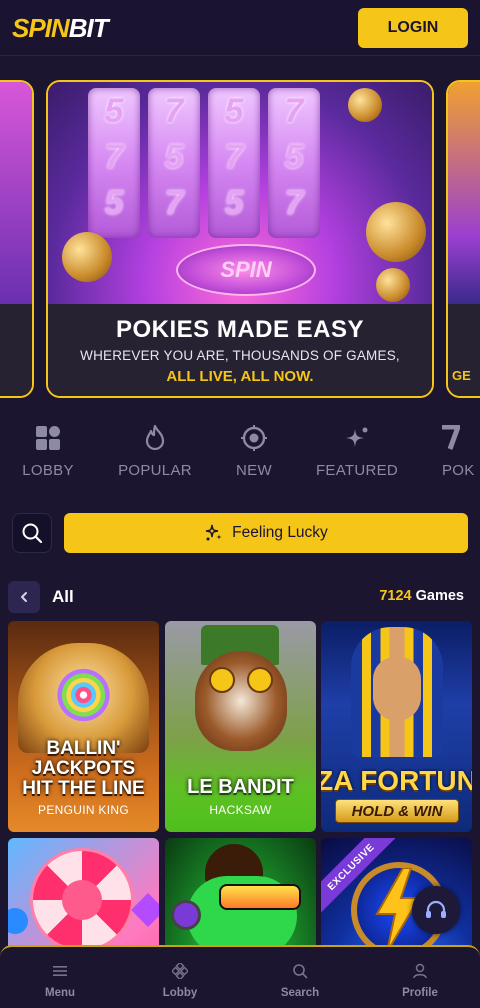 The width and height of the screenshot is (480, 1008). What do you see at coordinates (60, 993) in the screenshot?
I see `nav-label: Menu` at bounding box center [60, 993].